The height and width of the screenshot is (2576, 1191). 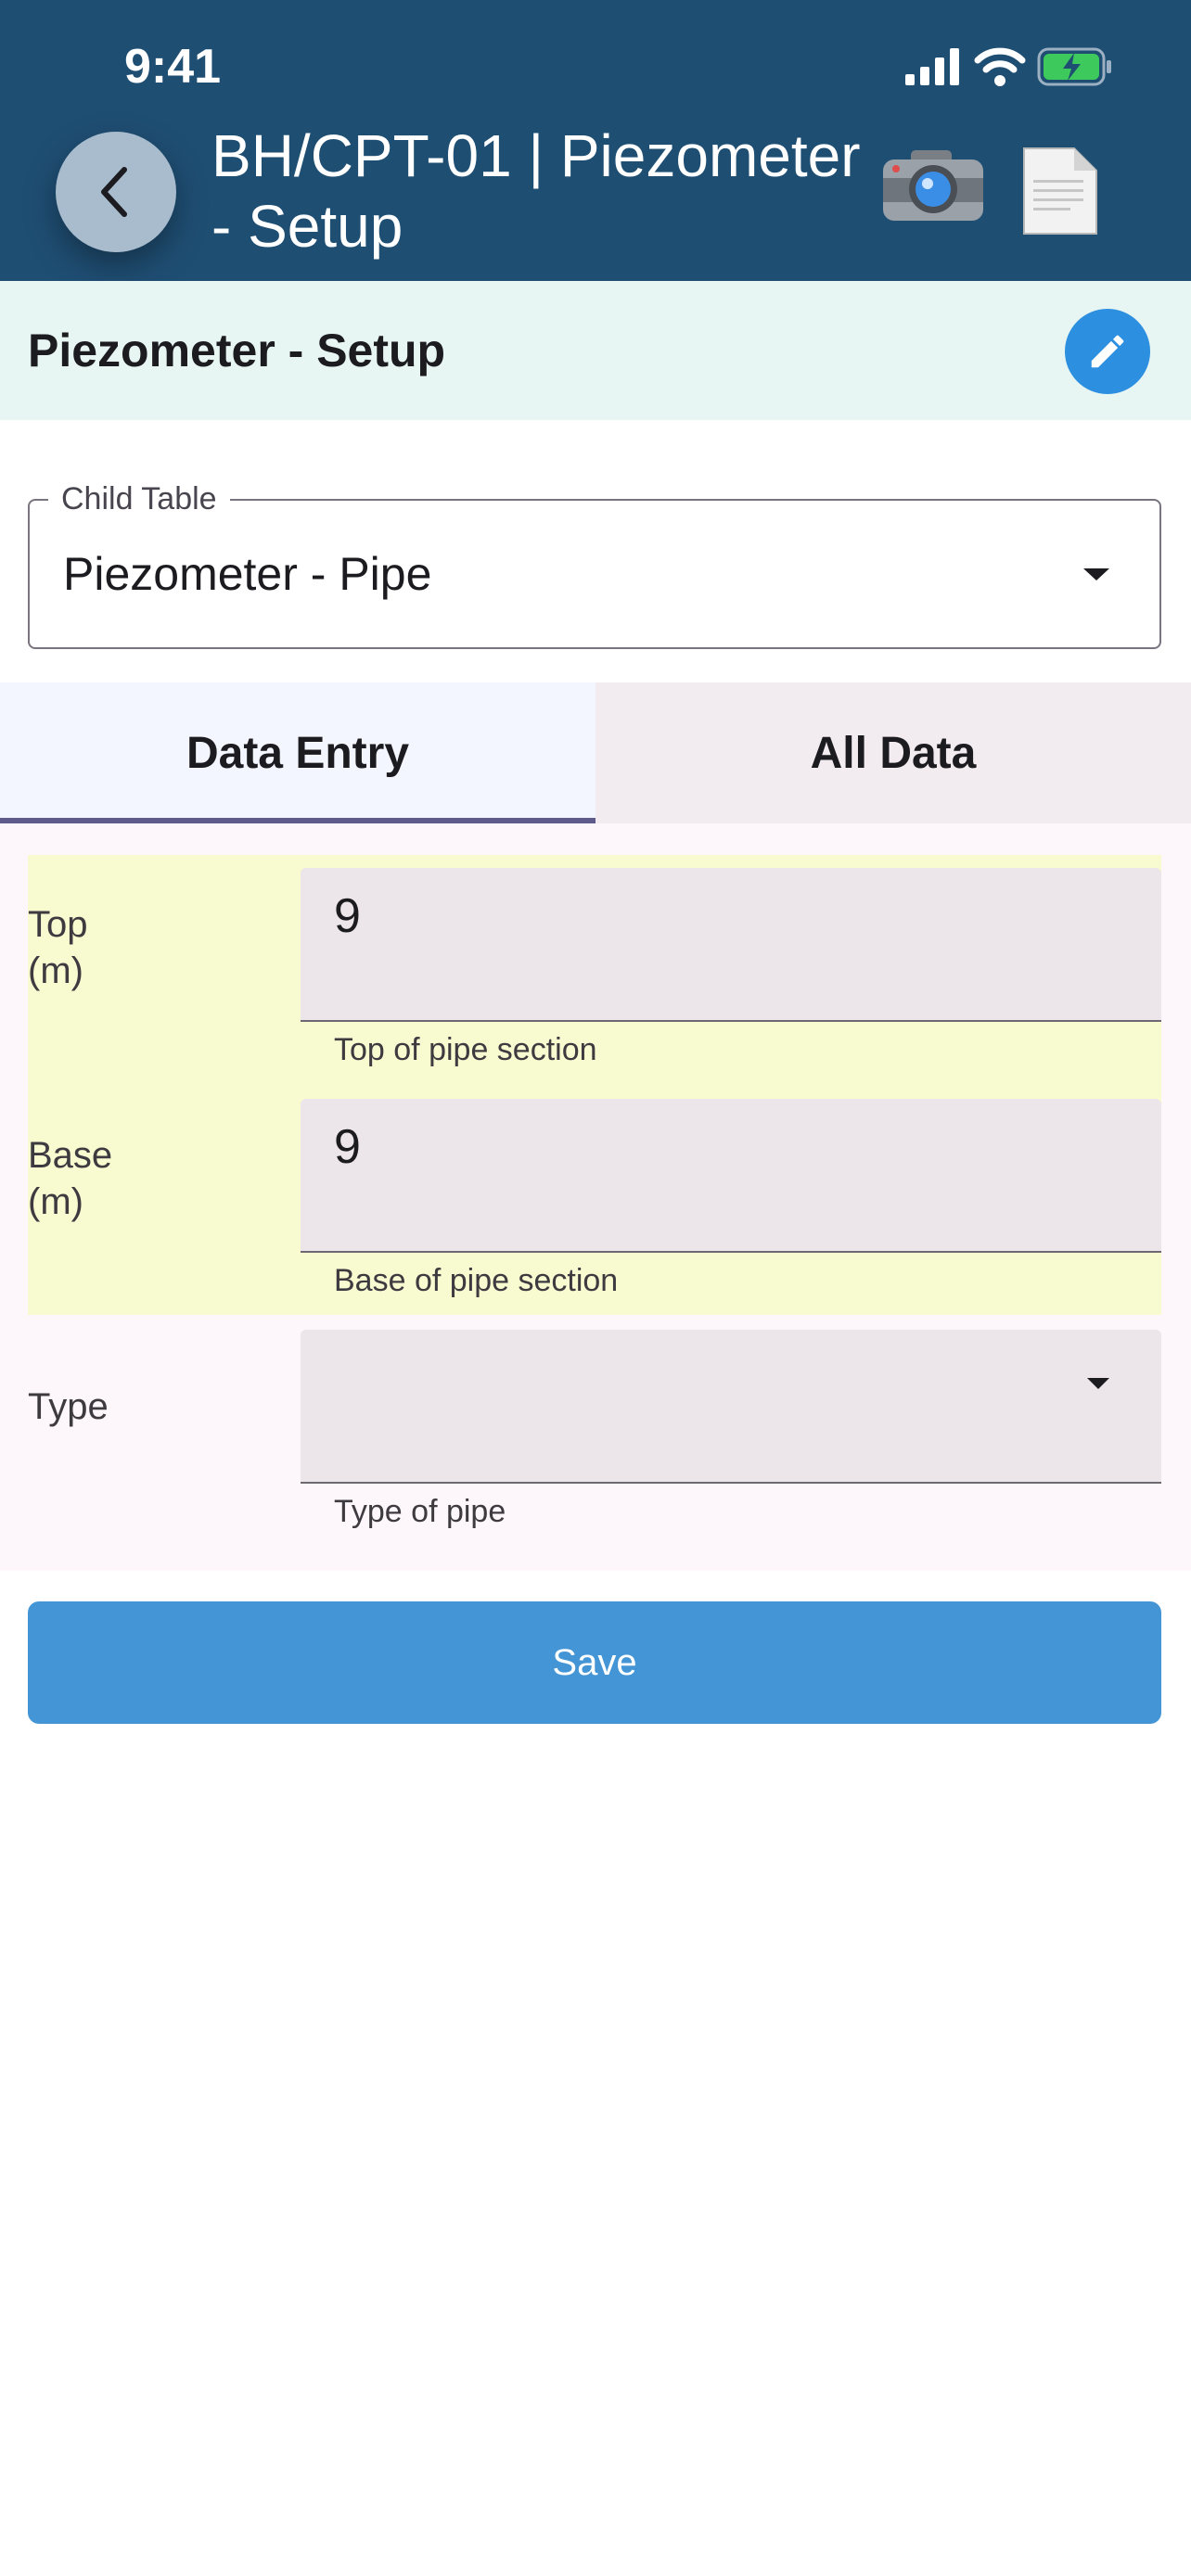 What do you see at coordinates (1074, 66) in the screenshot?
I see `battery-charging-icon` at bounding box center [1074, 66].